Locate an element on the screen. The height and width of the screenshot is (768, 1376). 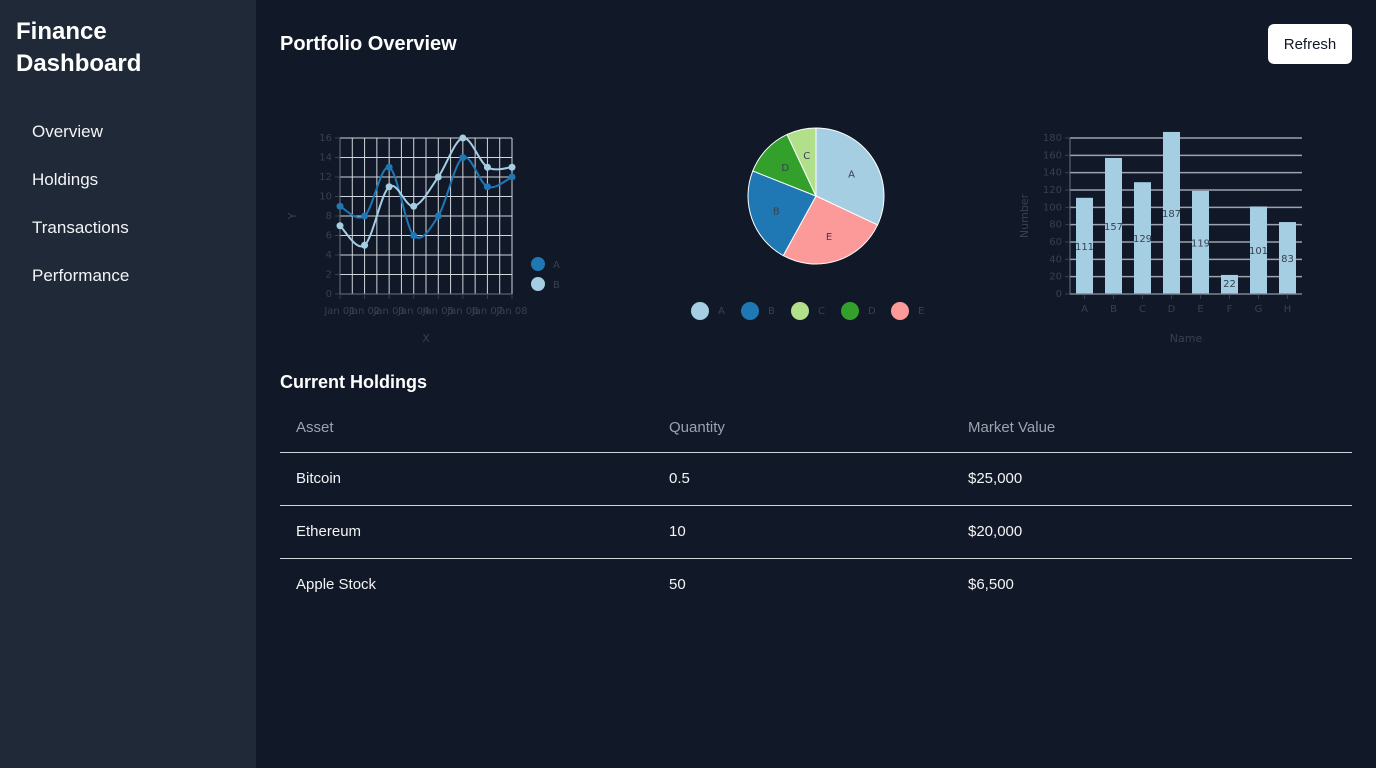
slice-label-a: A is located at coordinates (851, 174).